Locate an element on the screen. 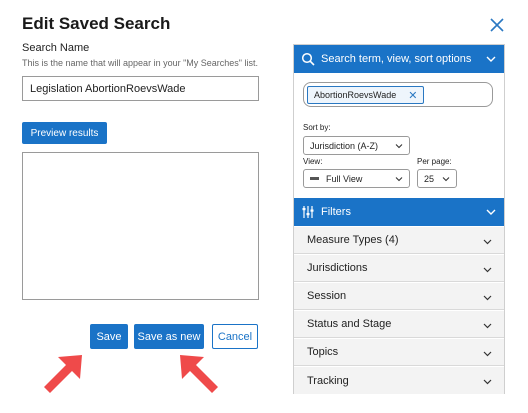  per-page-value: 25 is located at coordinates (429, 178).